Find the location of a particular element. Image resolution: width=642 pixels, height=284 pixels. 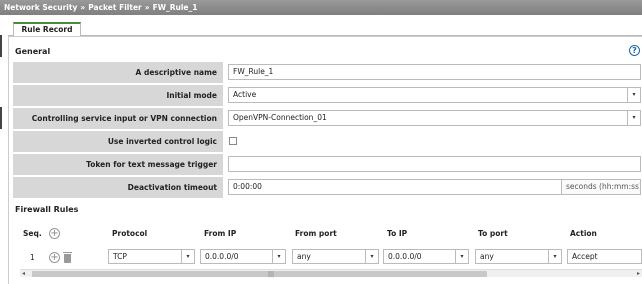

tab-rule-record: Rule Record is located at coordinates (47, 29).